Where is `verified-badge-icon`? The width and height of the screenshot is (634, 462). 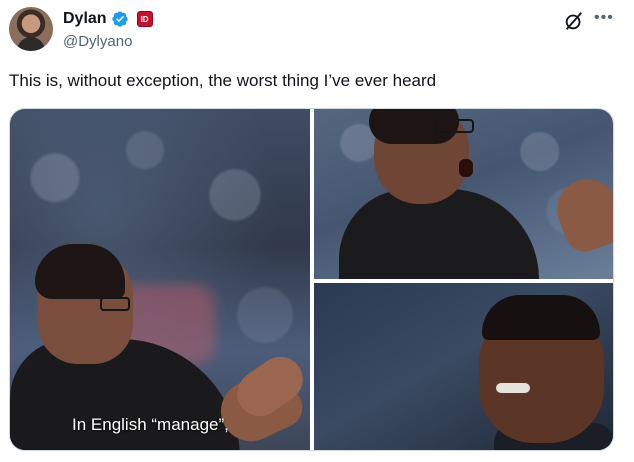
verified-badge-icon is located at coordinates (119, 19).